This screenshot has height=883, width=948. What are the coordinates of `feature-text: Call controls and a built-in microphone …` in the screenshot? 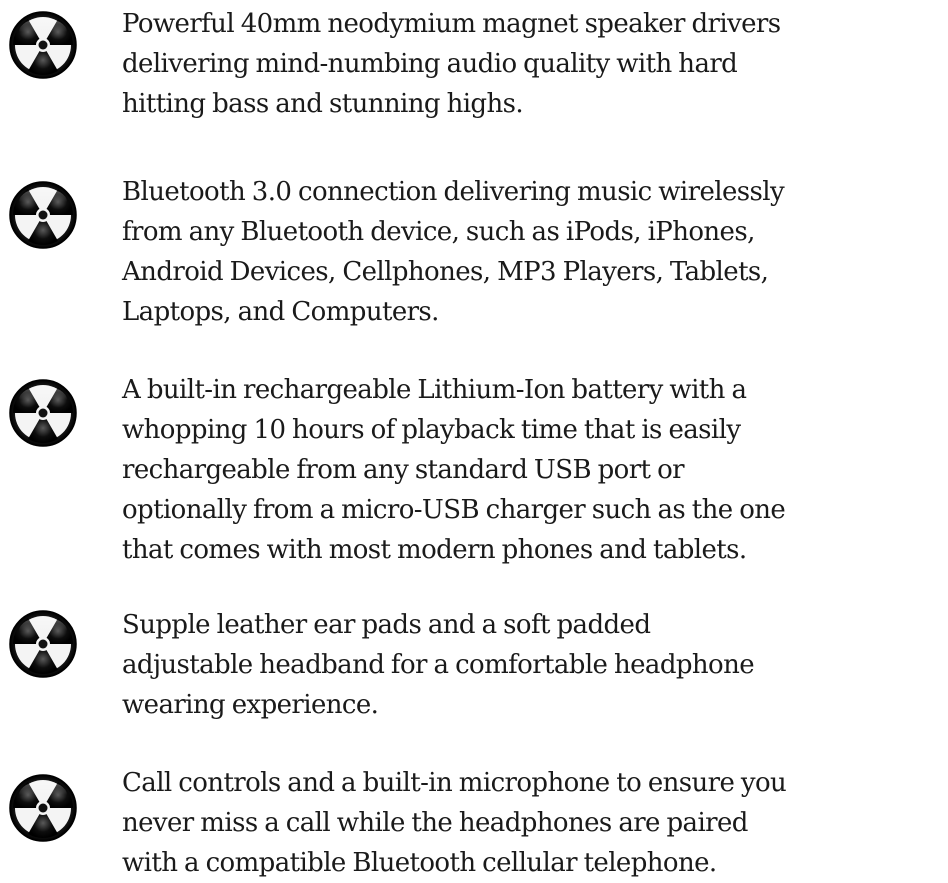 It's located at (454, 823).